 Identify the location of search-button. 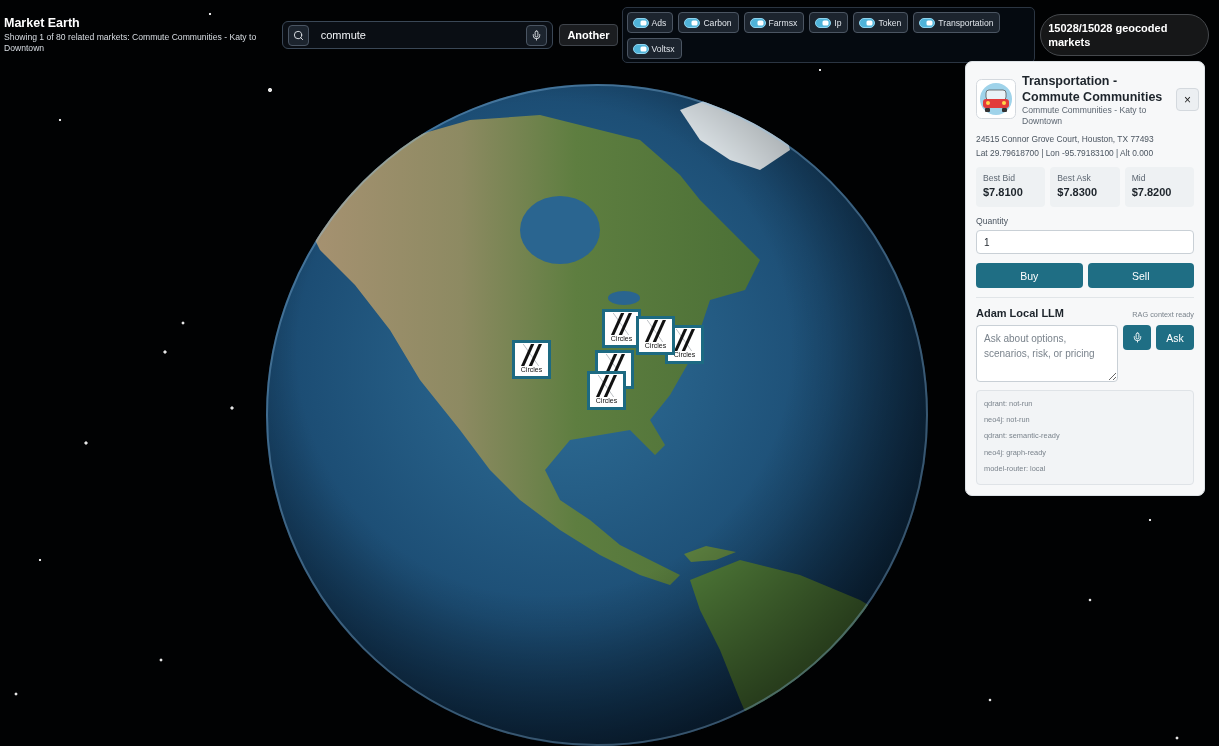
(298, 35).